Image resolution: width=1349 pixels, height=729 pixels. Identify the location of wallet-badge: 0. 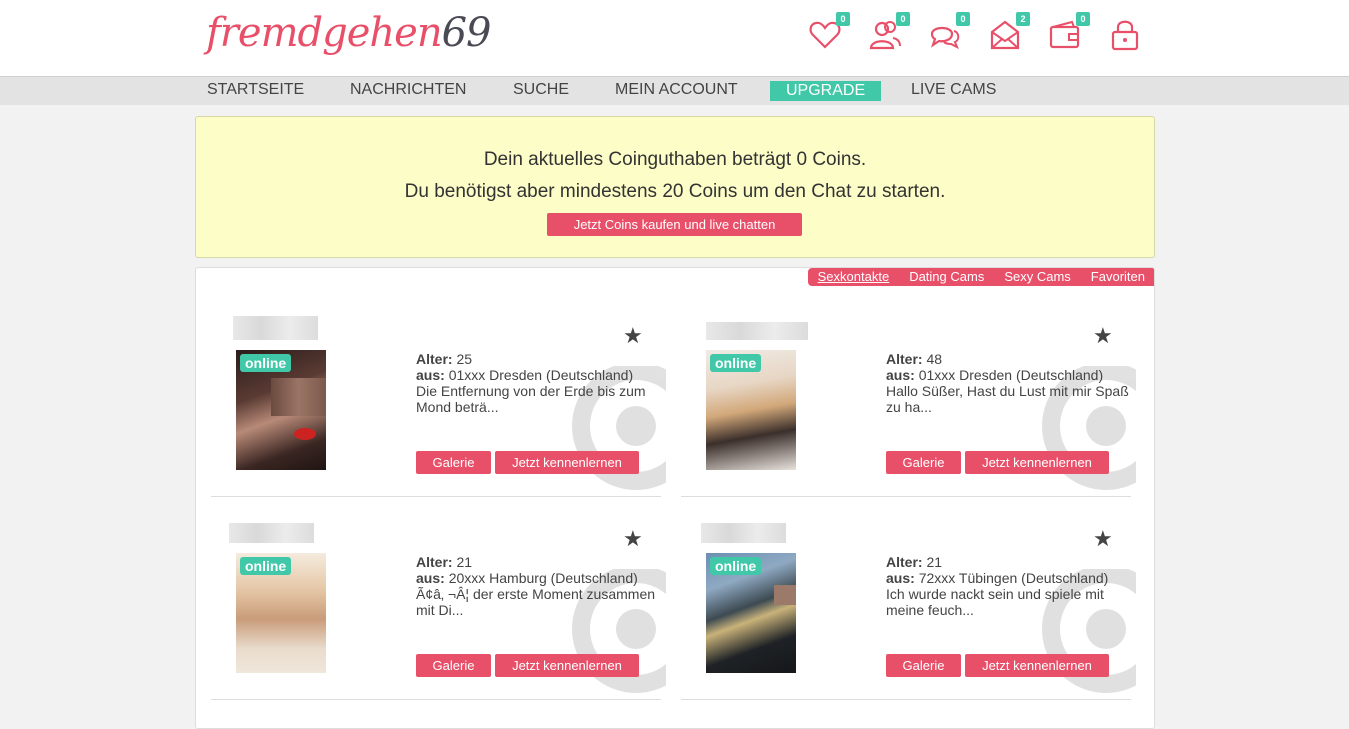
(1083, 19).